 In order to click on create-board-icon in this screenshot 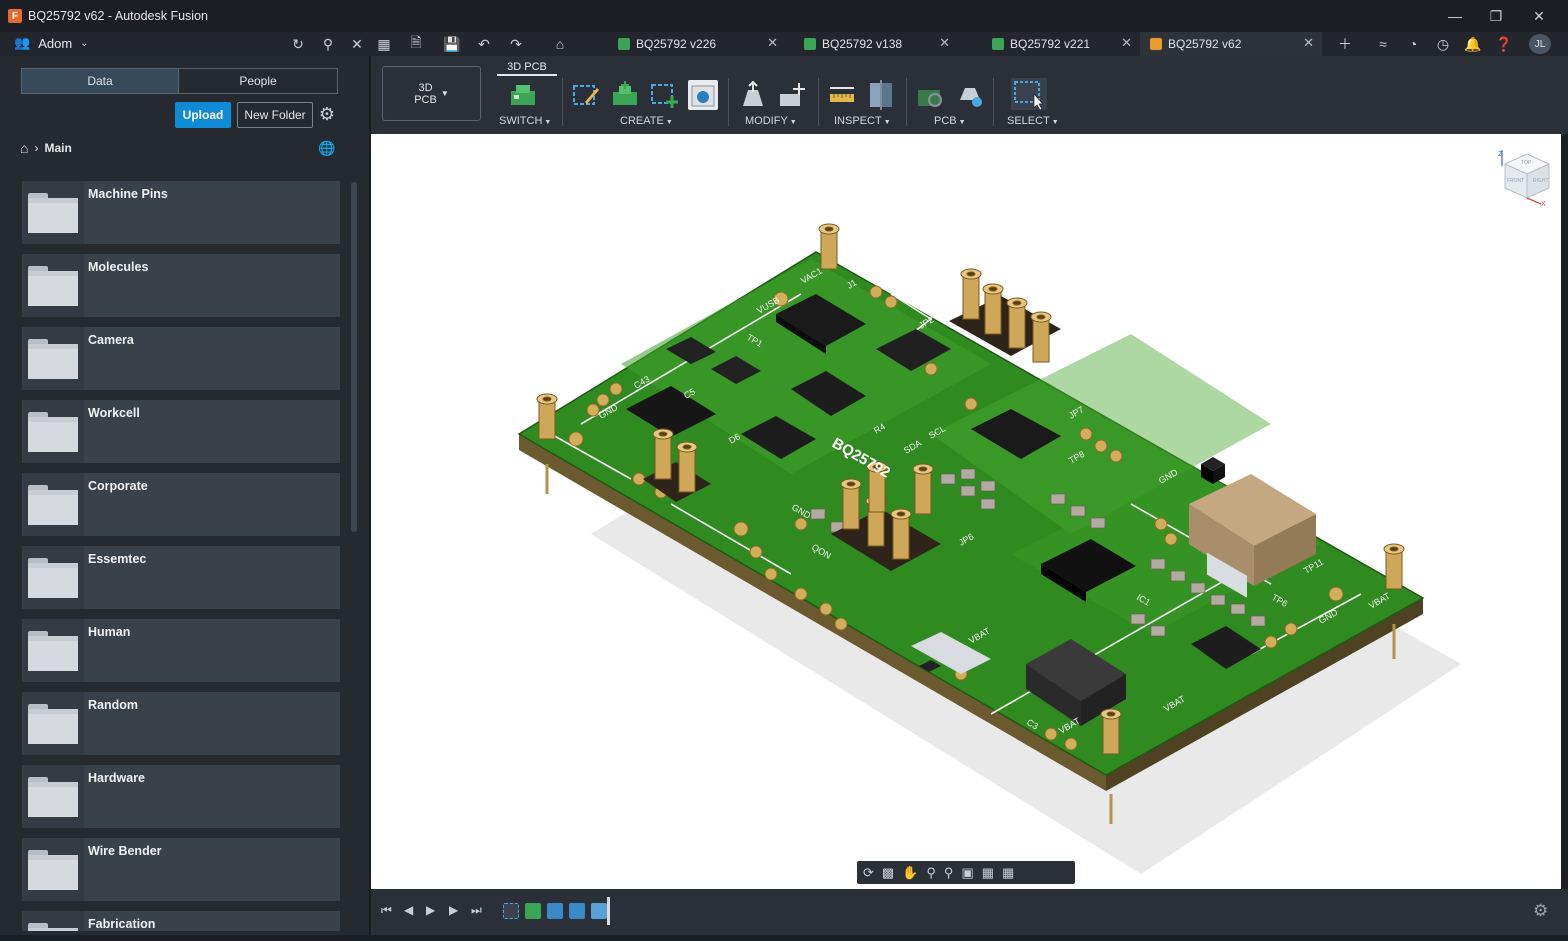, I will do `click(625, 95)`.